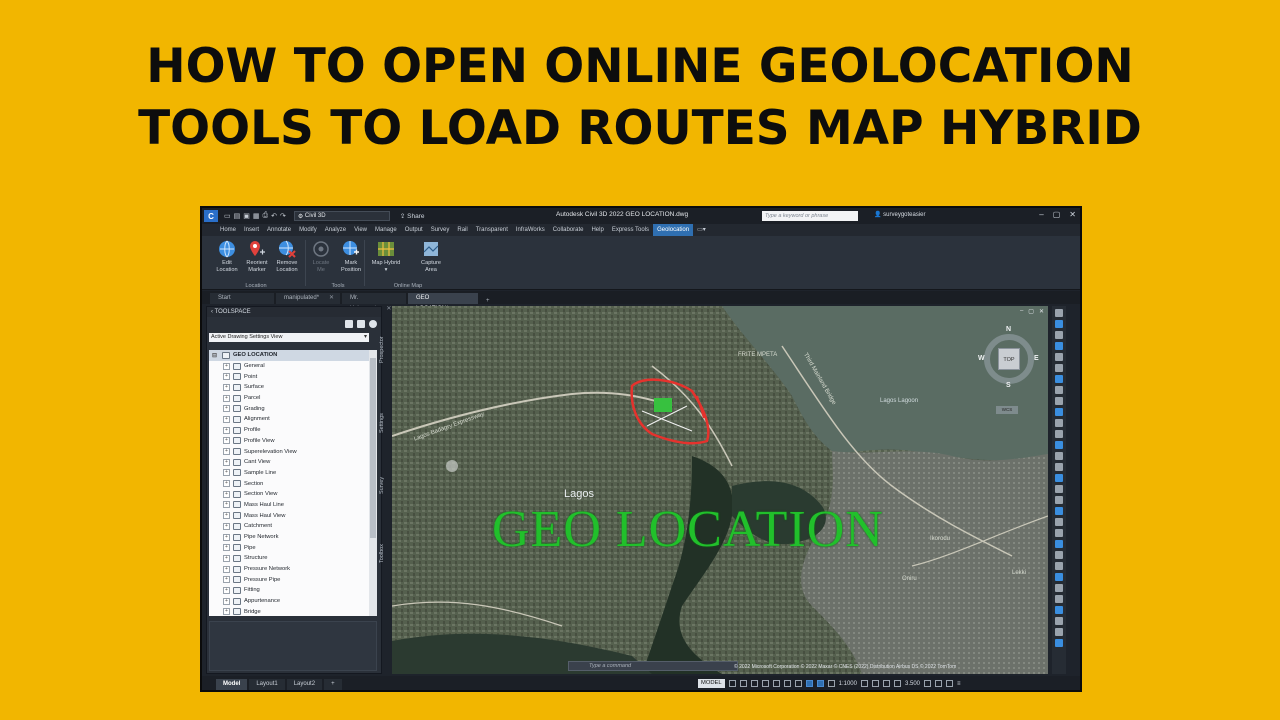 This screenshot has height=720, width=1280. Describe the element at coordinates (283, 216) in the screenshot. I see `redo-icon: ↷` at that location.